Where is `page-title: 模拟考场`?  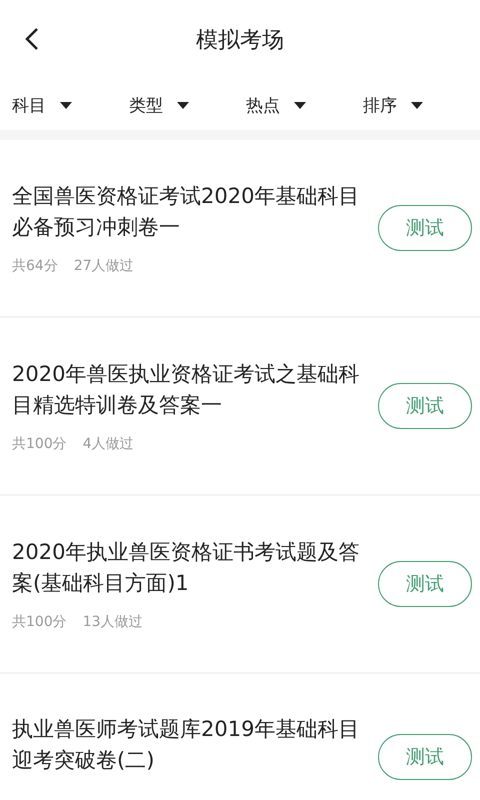 page-title: 模拟考场 is located at coordinates (240, 41).